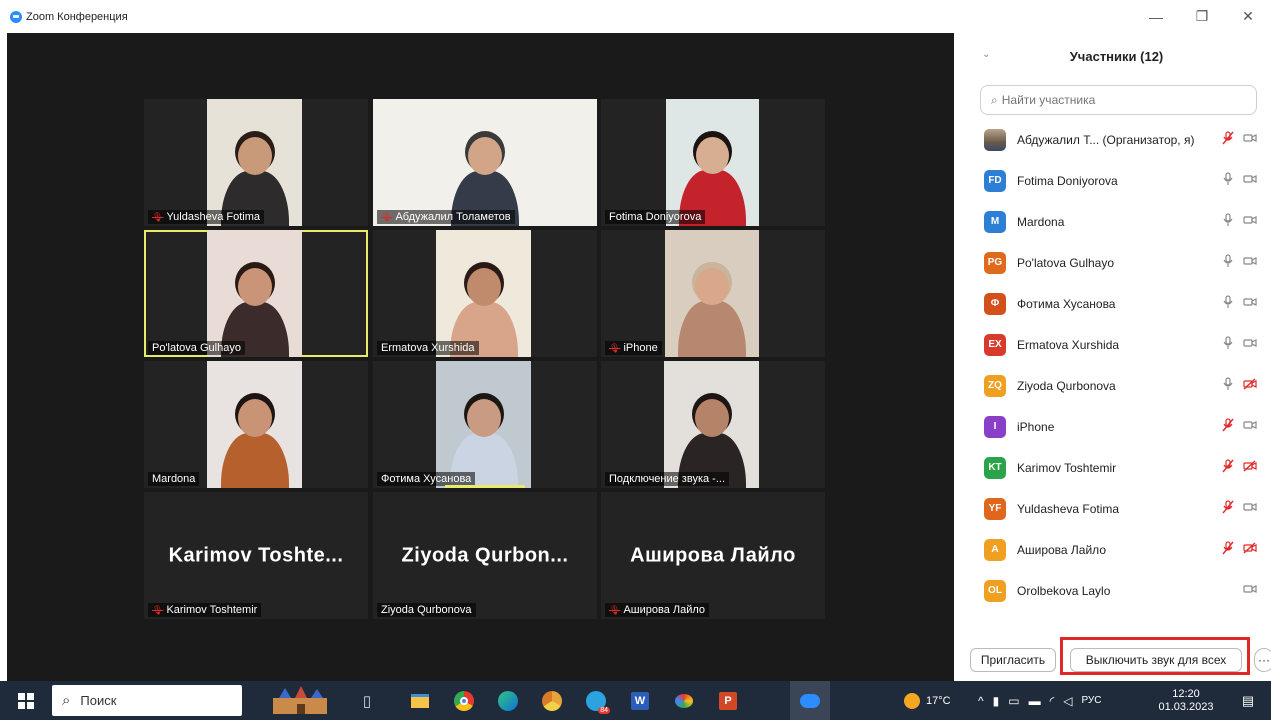 This screenshot has height=720, width=1271. What do you see at coordinates (995, 221) in the screenshot?
I see `avatar: M` at bounding box center [995, 221].